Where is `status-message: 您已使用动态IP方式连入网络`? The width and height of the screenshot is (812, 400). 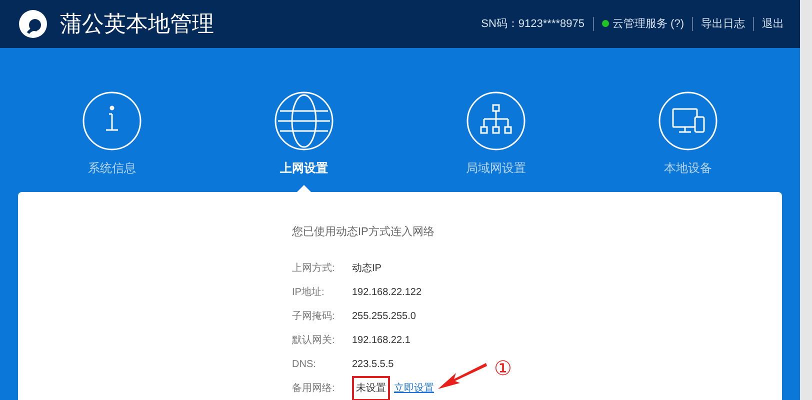 status-message: 您已使用动态IP方式连入网络 is located at coordinates (364, 232).